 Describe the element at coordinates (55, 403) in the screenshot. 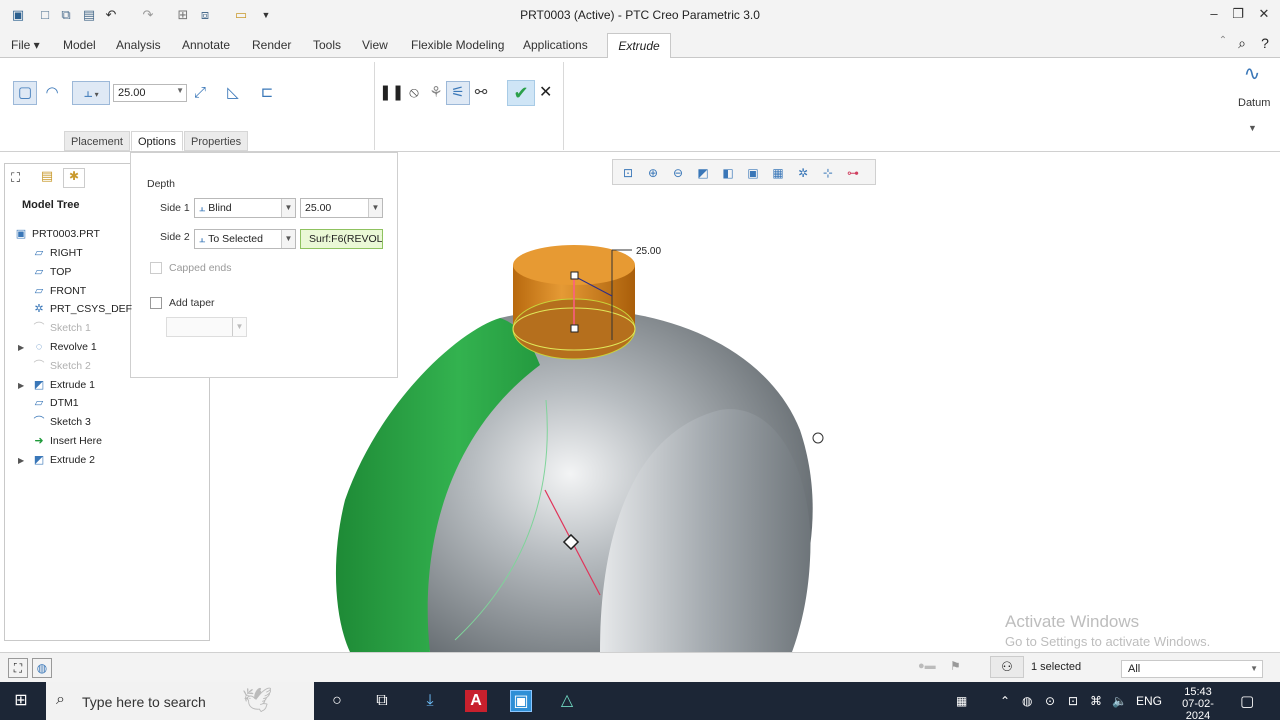

I see `tree-item: ▱ DTM1` at that location.